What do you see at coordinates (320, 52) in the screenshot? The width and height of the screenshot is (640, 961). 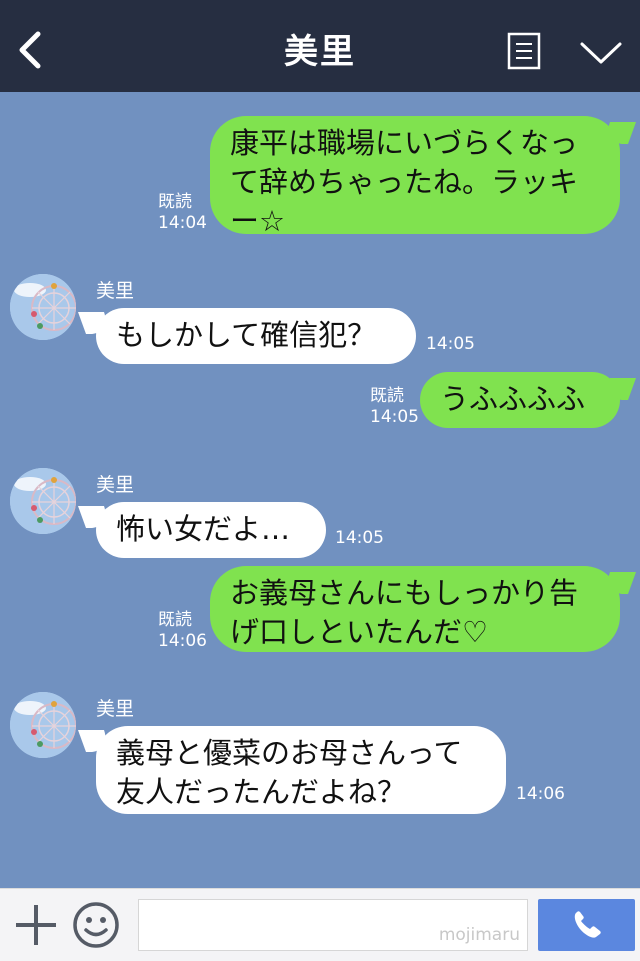 I see `chat-title: 美里` at bounding box center [320, 52].